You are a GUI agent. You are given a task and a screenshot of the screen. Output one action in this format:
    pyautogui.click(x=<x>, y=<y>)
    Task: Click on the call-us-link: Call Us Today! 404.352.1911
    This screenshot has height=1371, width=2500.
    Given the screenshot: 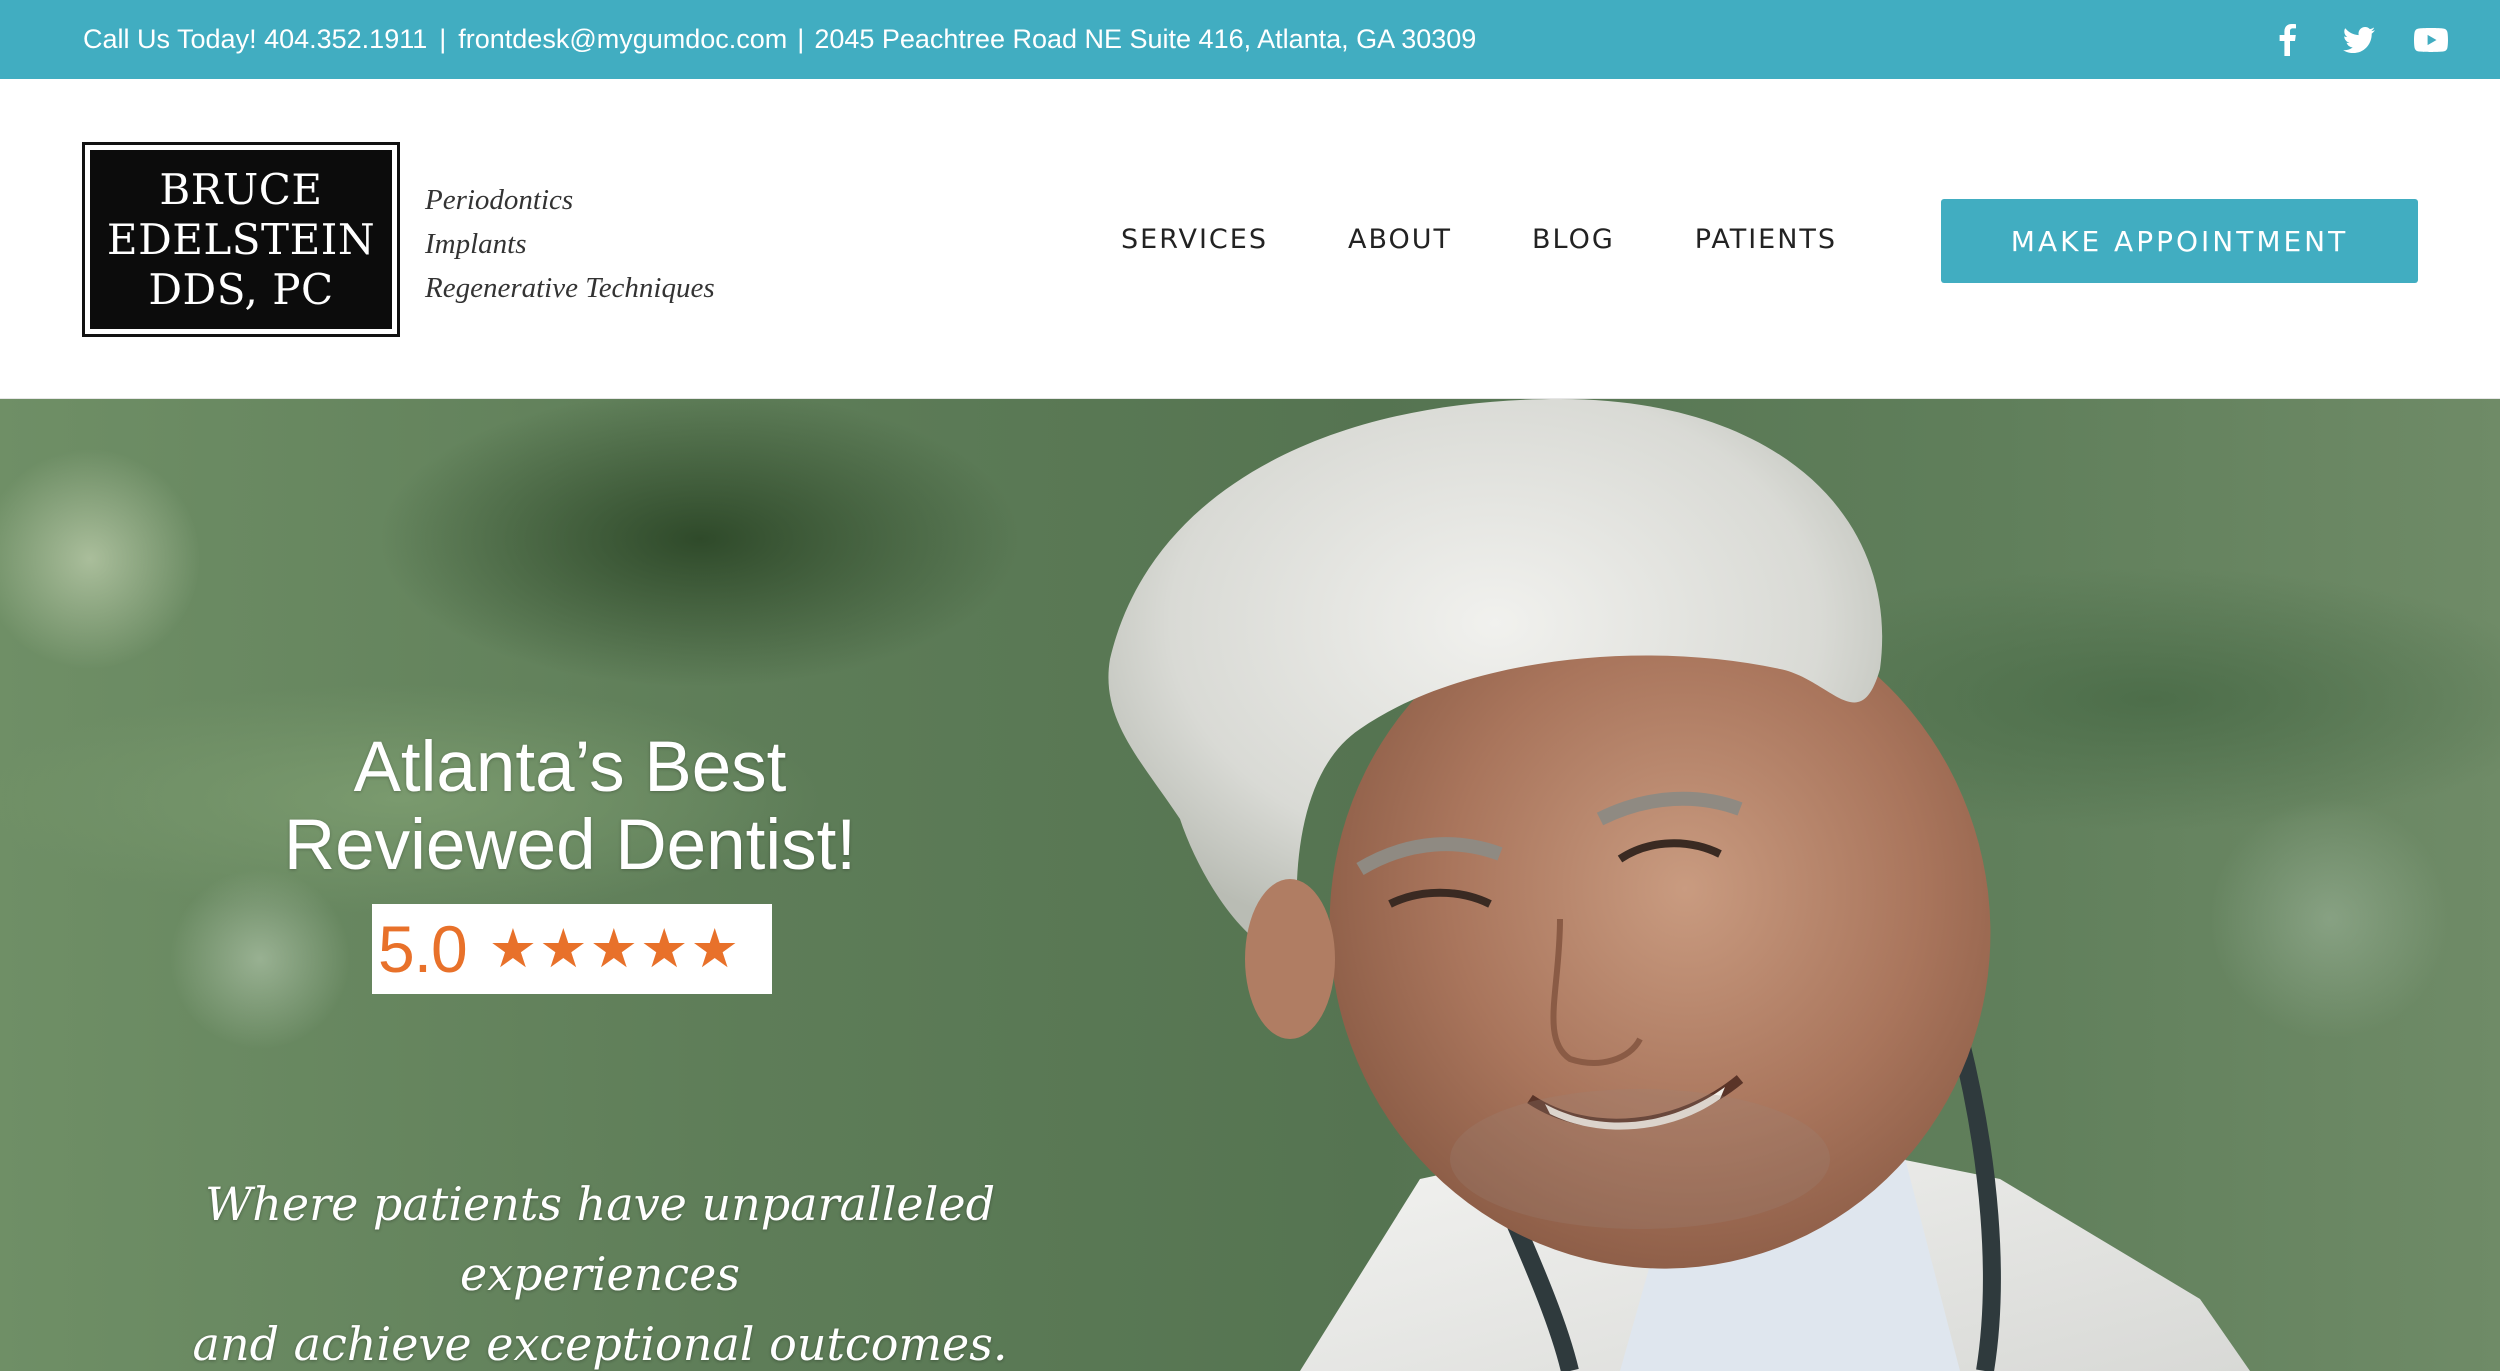 What is the action you would take?
    pyautogui.click(x=255, y=39)
    